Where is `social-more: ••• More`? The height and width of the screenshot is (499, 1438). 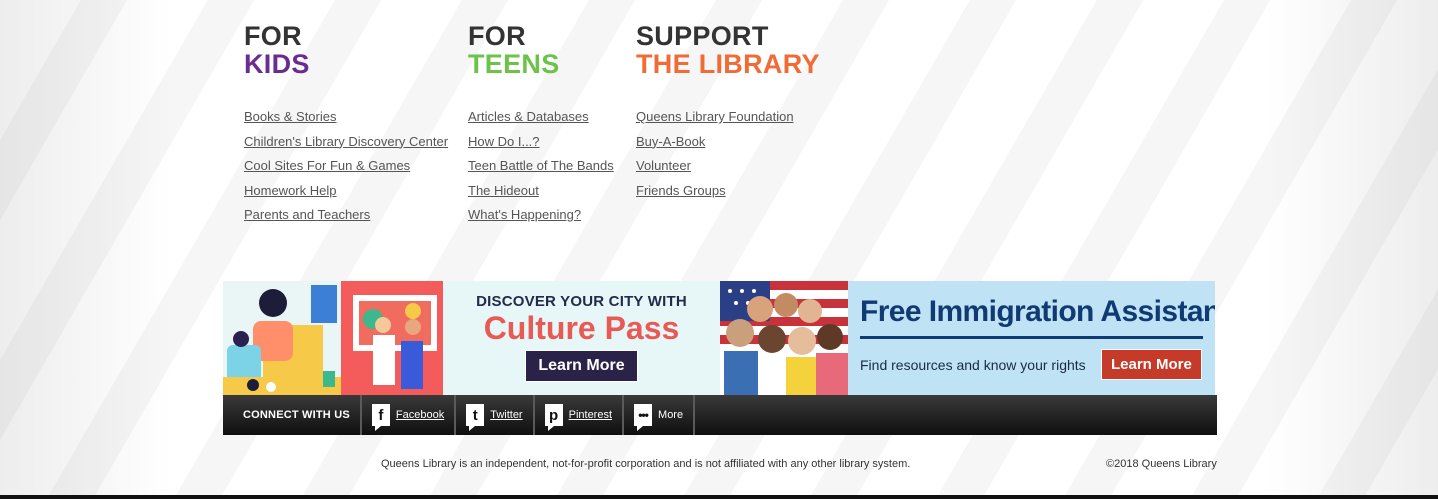 social-more: ••• More is located at coordinates (660, 415).